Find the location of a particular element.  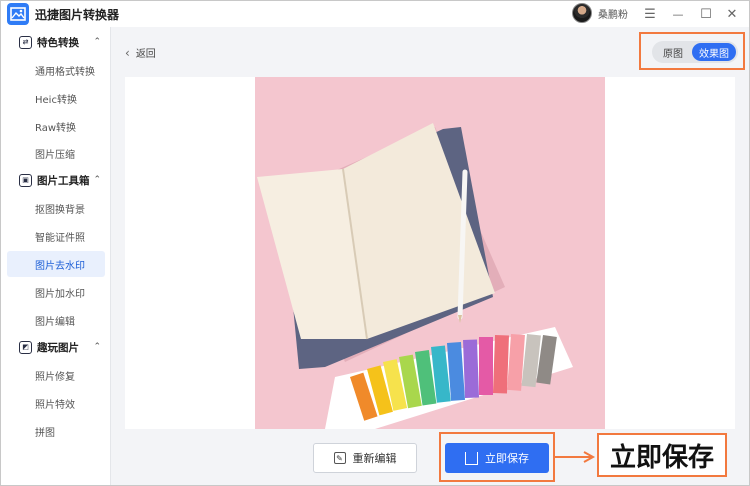

sidebar-item-format-convert: 通用格式转换 is located at coordinates (56, 70).